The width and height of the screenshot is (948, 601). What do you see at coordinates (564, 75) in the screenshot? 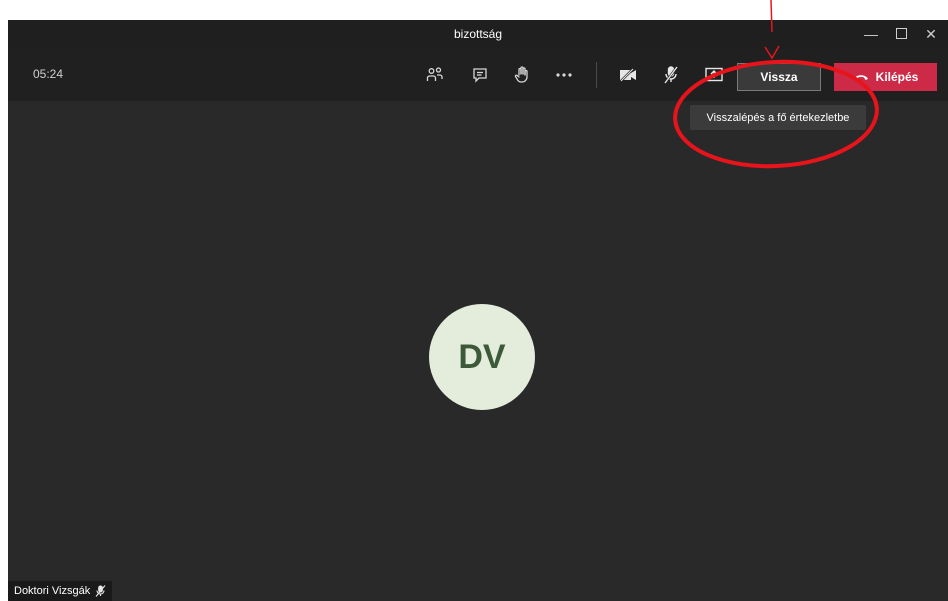
I see `more-options-icon` at bounding box center [564, 75].